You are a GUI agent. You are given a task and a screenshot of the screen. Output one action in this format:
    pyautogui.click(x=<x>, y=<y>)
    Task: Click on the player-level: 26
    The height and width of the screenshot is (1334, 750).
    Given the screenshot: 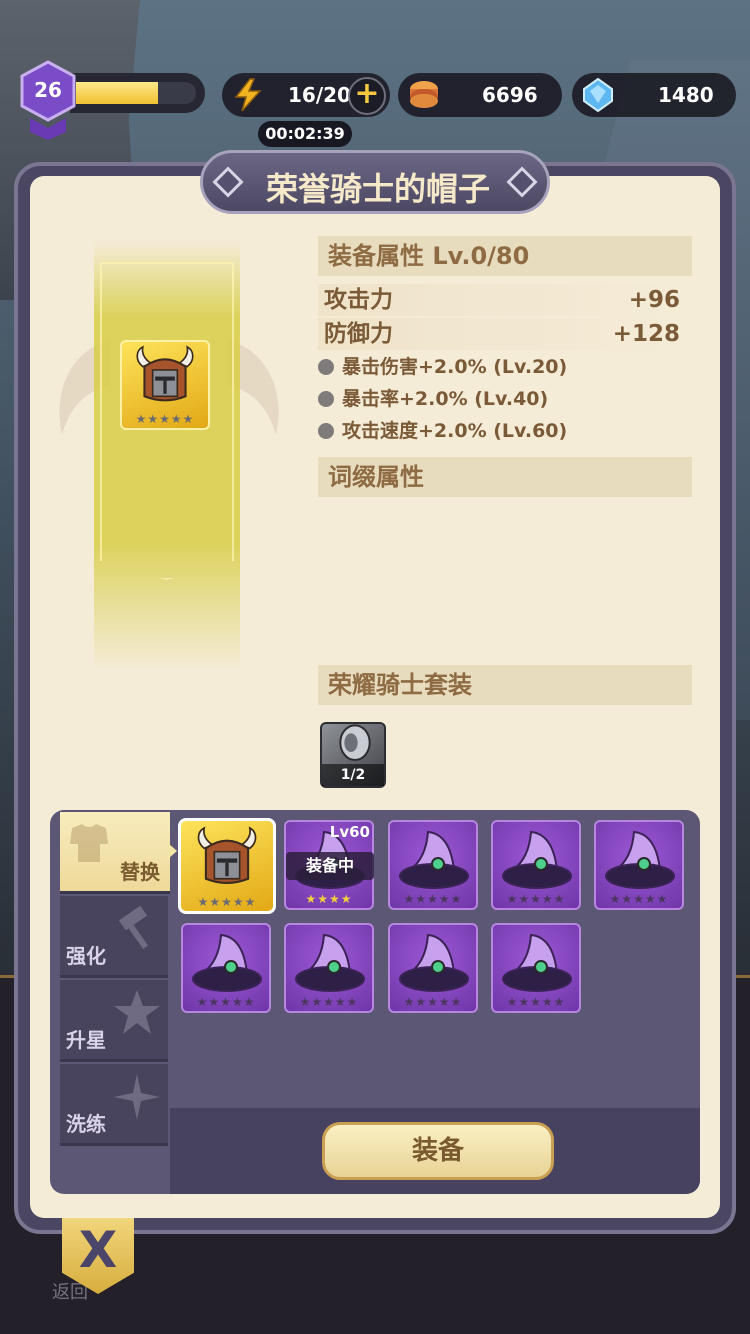 What is the action you would take?
    pyautogui.click(x=48, y=90)
    